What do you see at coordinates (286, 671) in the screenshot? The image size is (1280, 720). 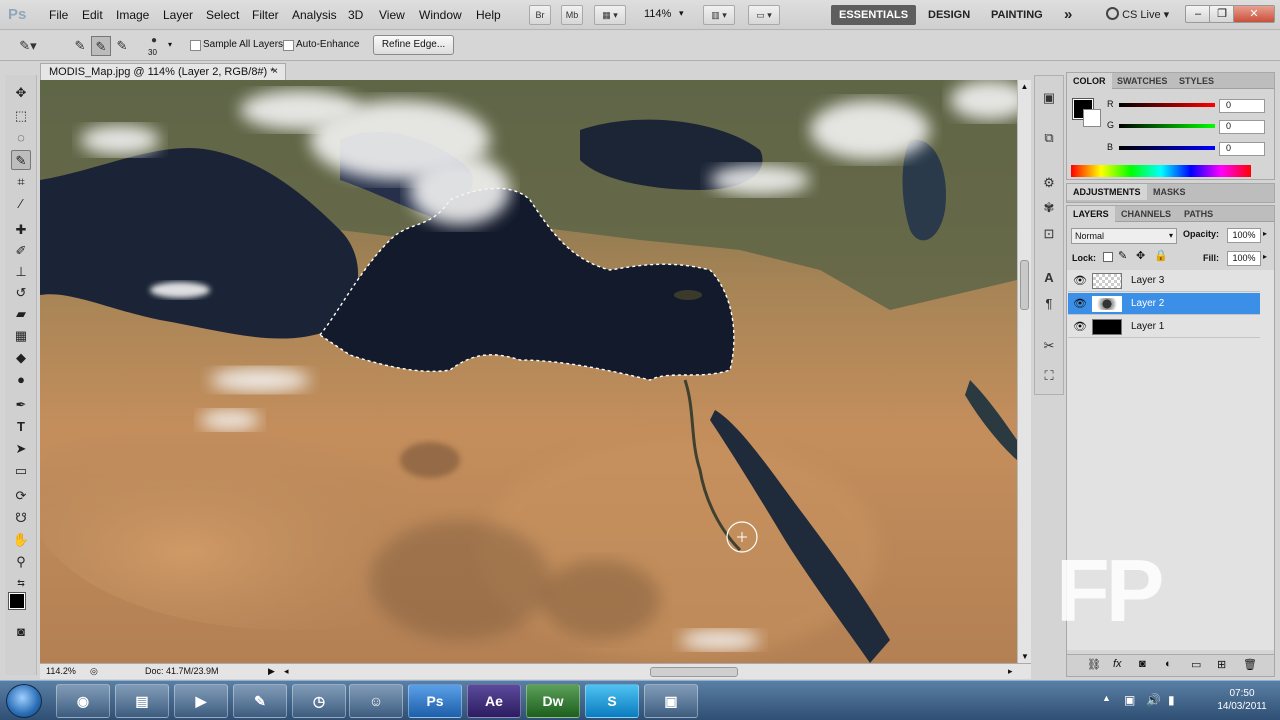 I see `scroll-left-icon: ◂` at bounding box center [286, 671].